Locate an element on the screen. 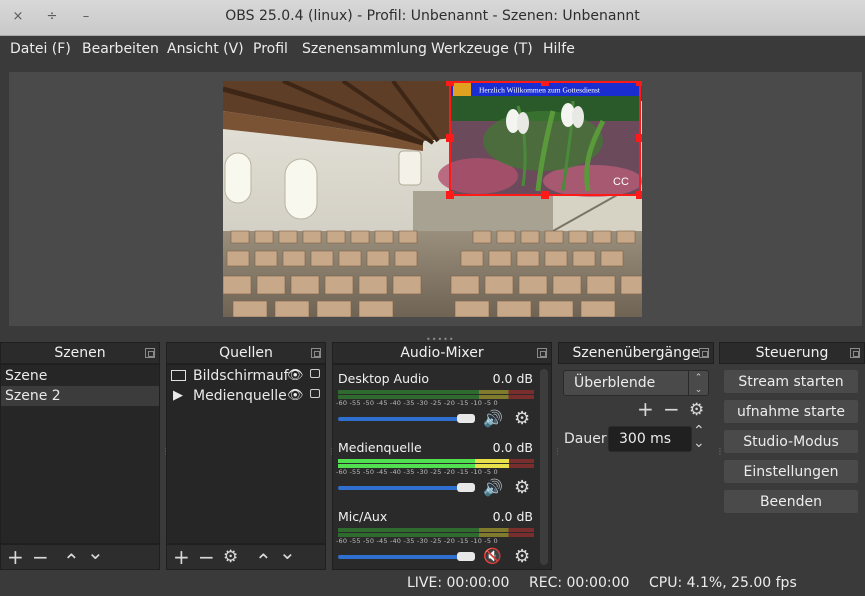 Image resolution: width=865 pixels, height=596 pixels. start-recording-button: ufnahme starte is located at coordinates (791, 411).